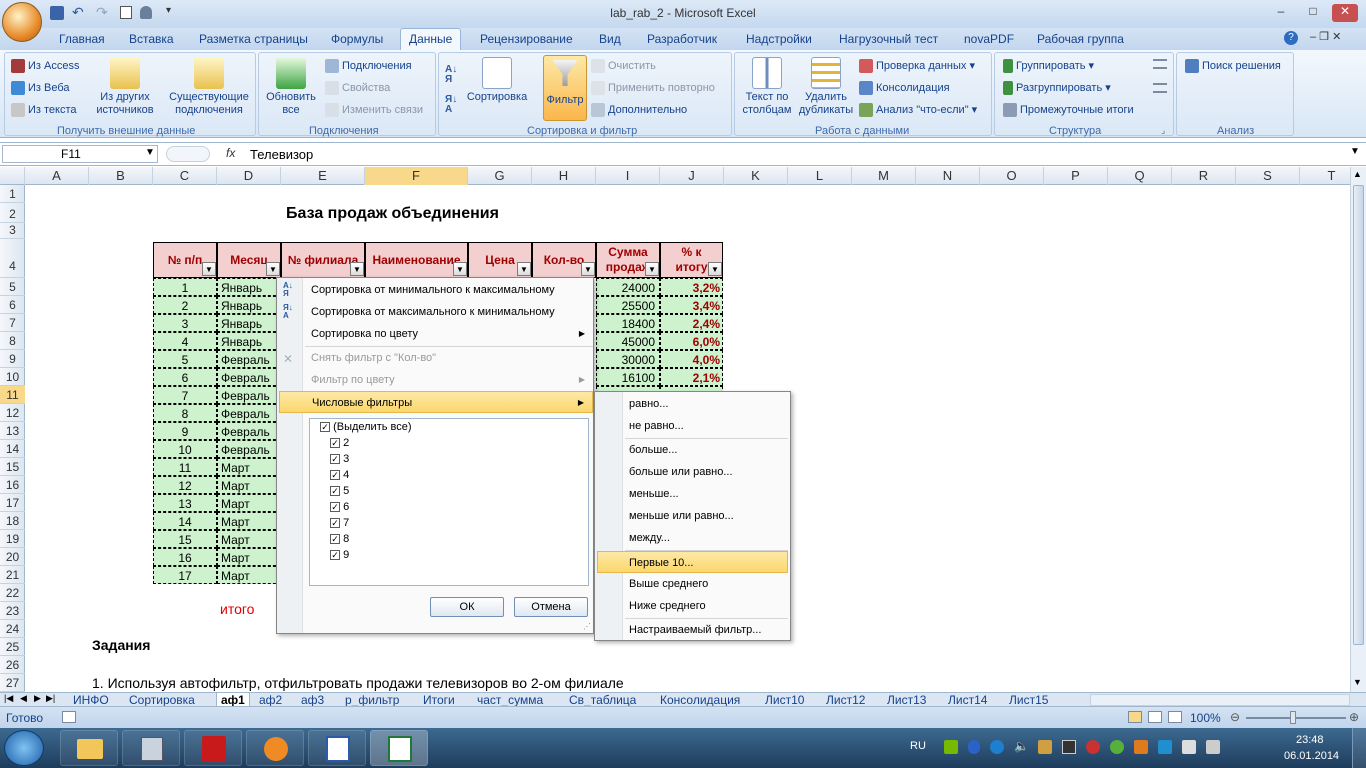 The image size is (1366, 768). What do you see at coordinates (1345, 13) in the screenshot?
I see `close-button: ✕` at bounding box center [1345, 13].